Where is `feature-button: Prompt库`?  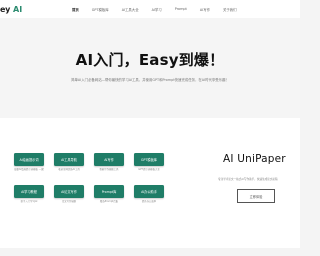 feature-button: Prompt库 is located at coordinates (109, 192).